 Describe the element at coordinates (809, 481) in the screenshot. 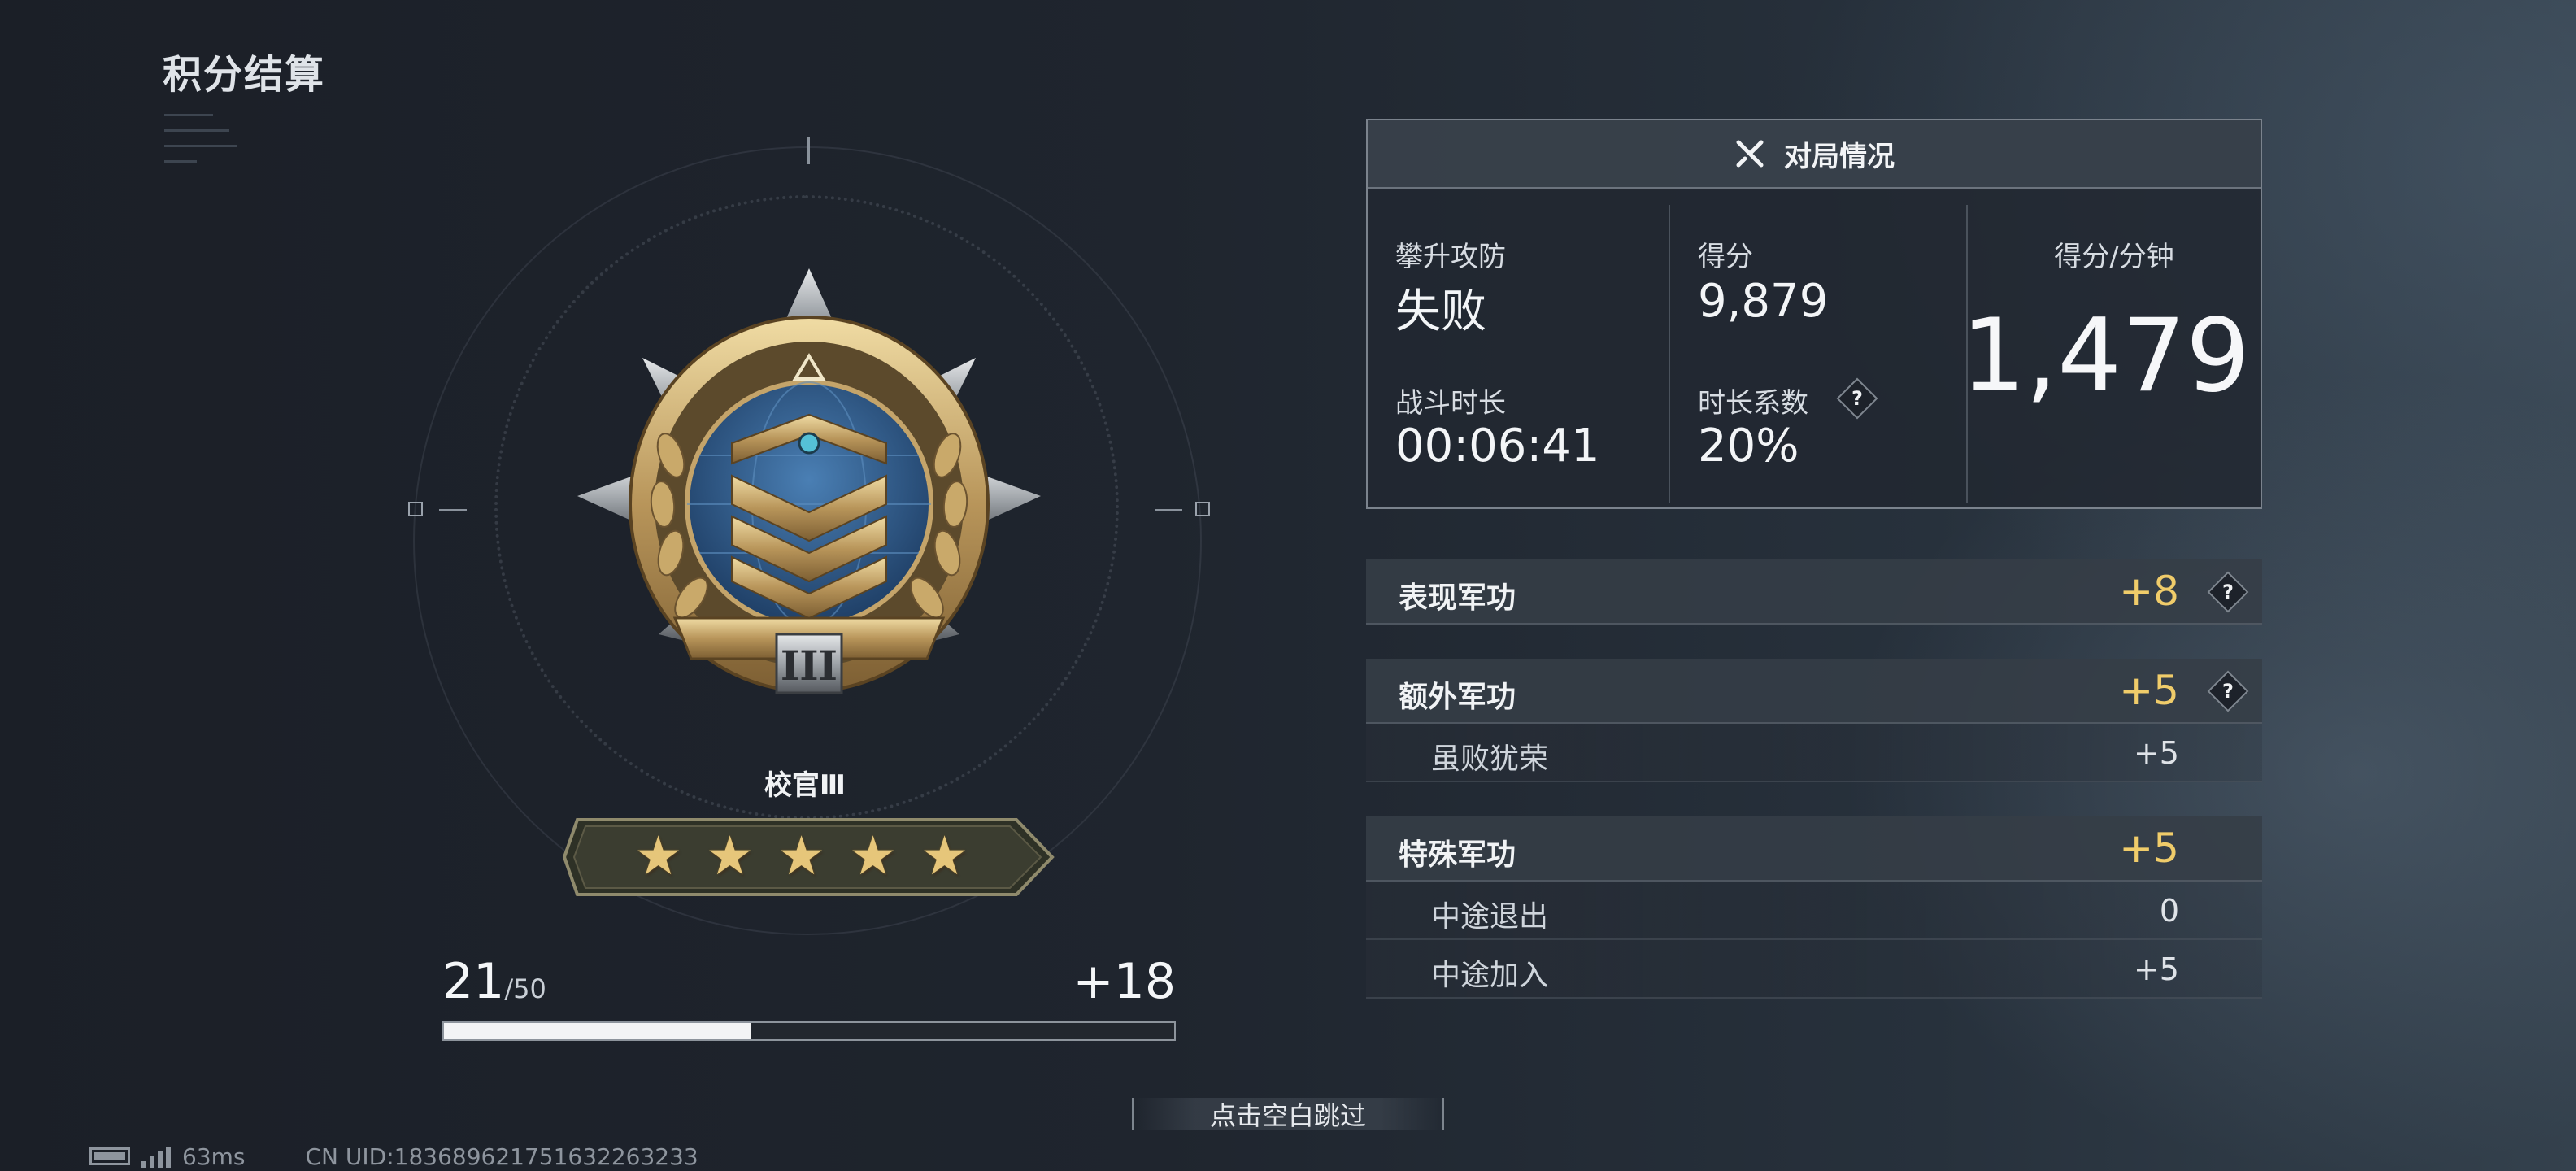

I see `rank-emblem-icon: III` at that location.